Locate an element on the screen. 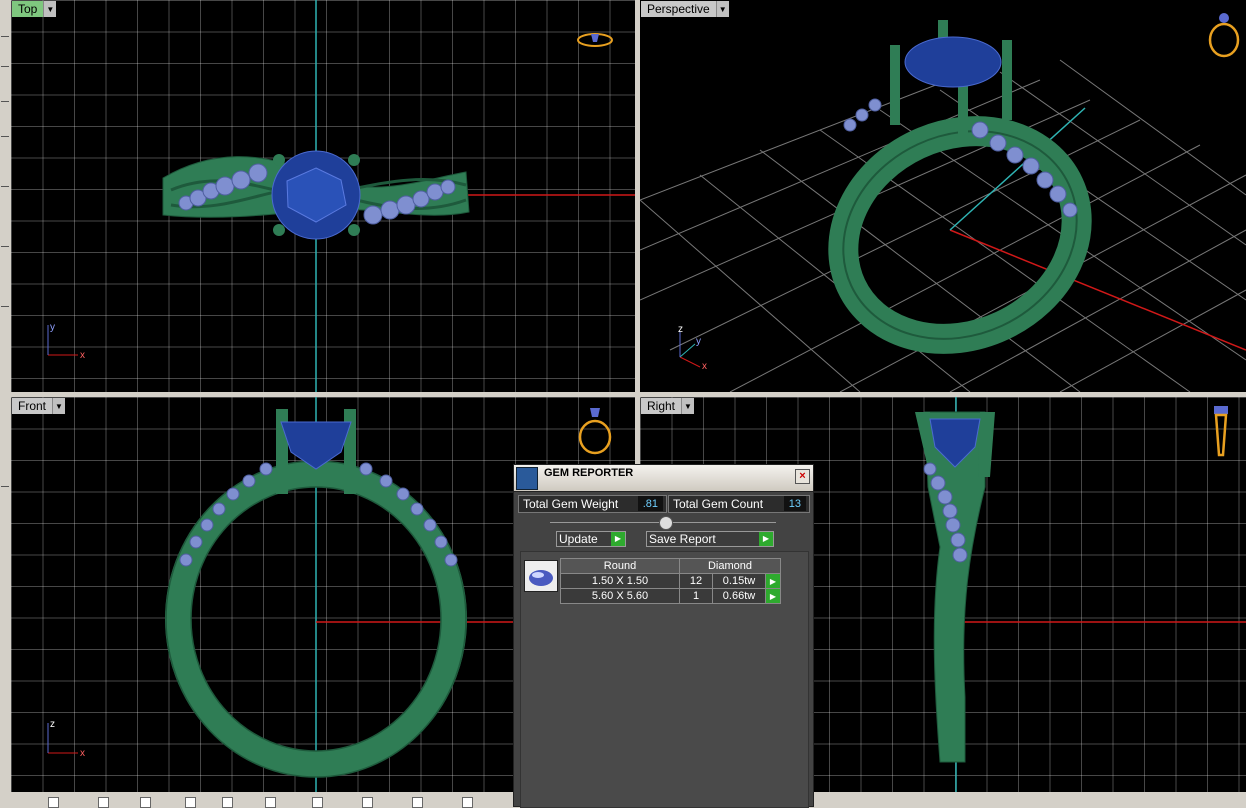 The image size is (1246, 808). size-slider-knob is located at coordinates (666, 523).